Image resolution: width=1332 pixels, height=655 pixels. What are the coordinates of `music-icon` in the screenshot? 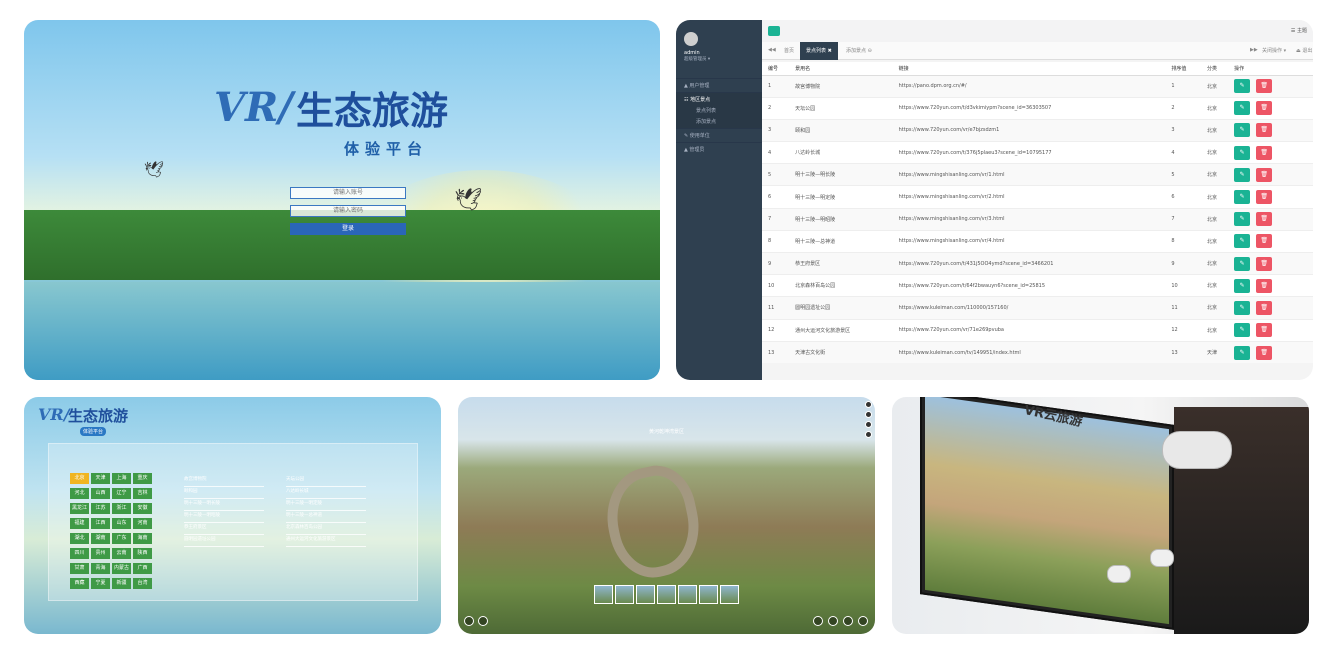 It's located at (868, 414).